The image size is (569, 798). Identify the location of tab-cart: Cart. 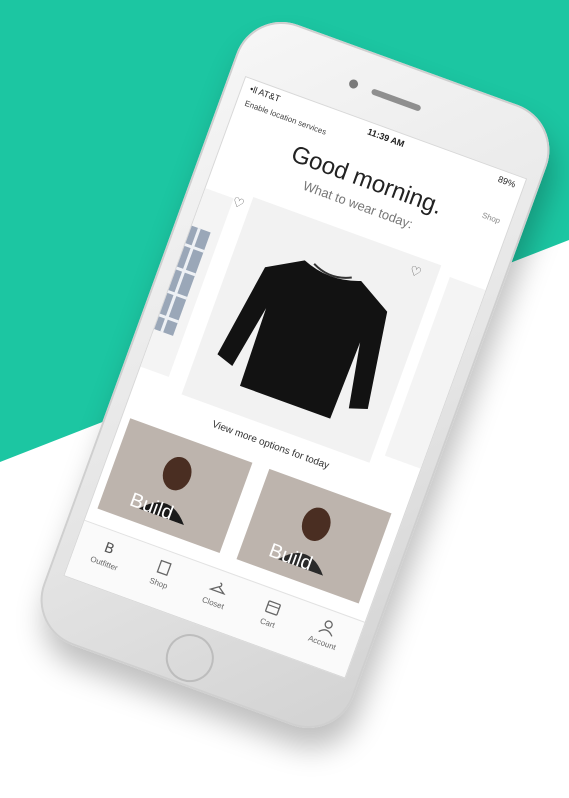
(271, 613).